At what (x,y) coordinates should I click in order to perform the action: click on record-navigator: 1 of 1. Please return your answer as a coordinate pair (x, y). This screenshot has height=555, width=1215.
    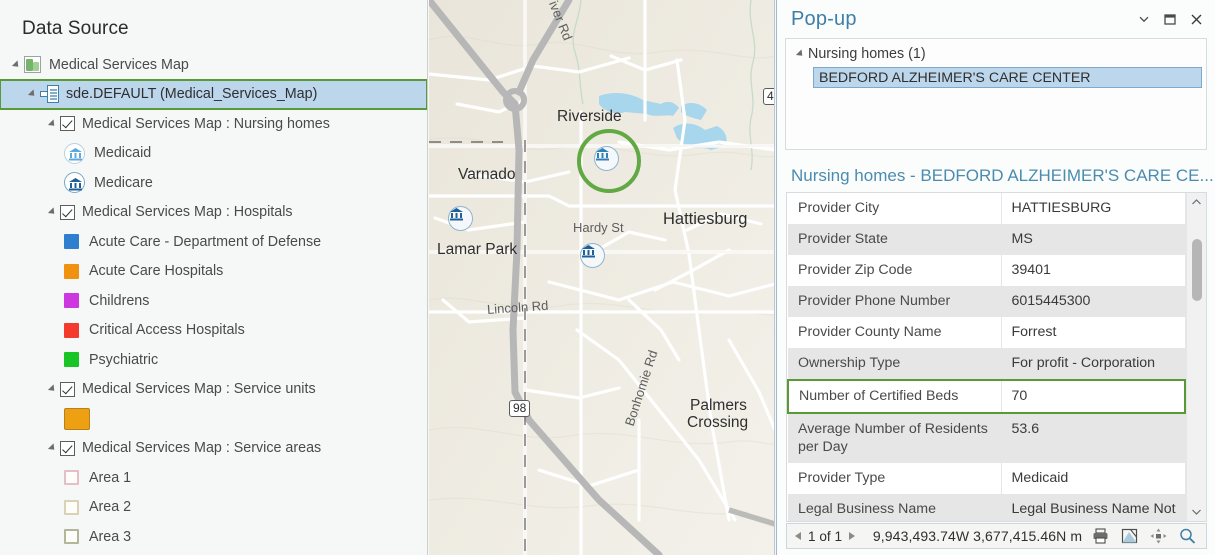
    Looking at the image, I should click on (825, 536).